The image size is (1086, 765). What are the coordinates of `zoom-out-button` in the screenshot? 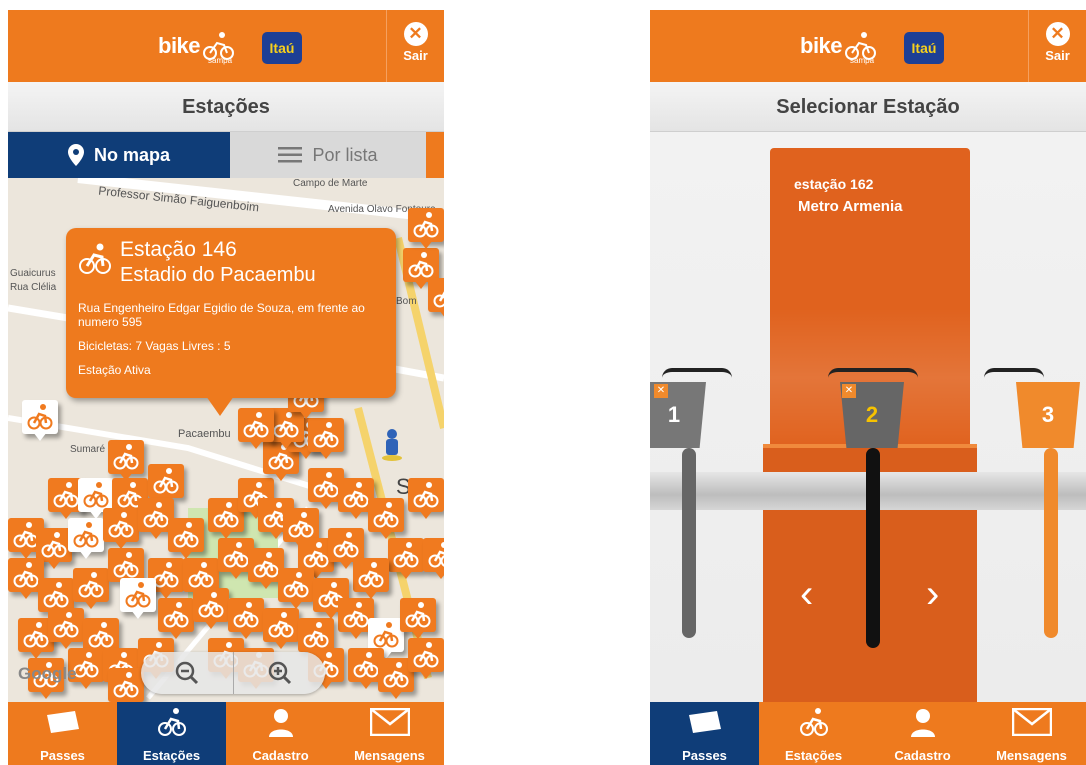 It's located at (187, 673).